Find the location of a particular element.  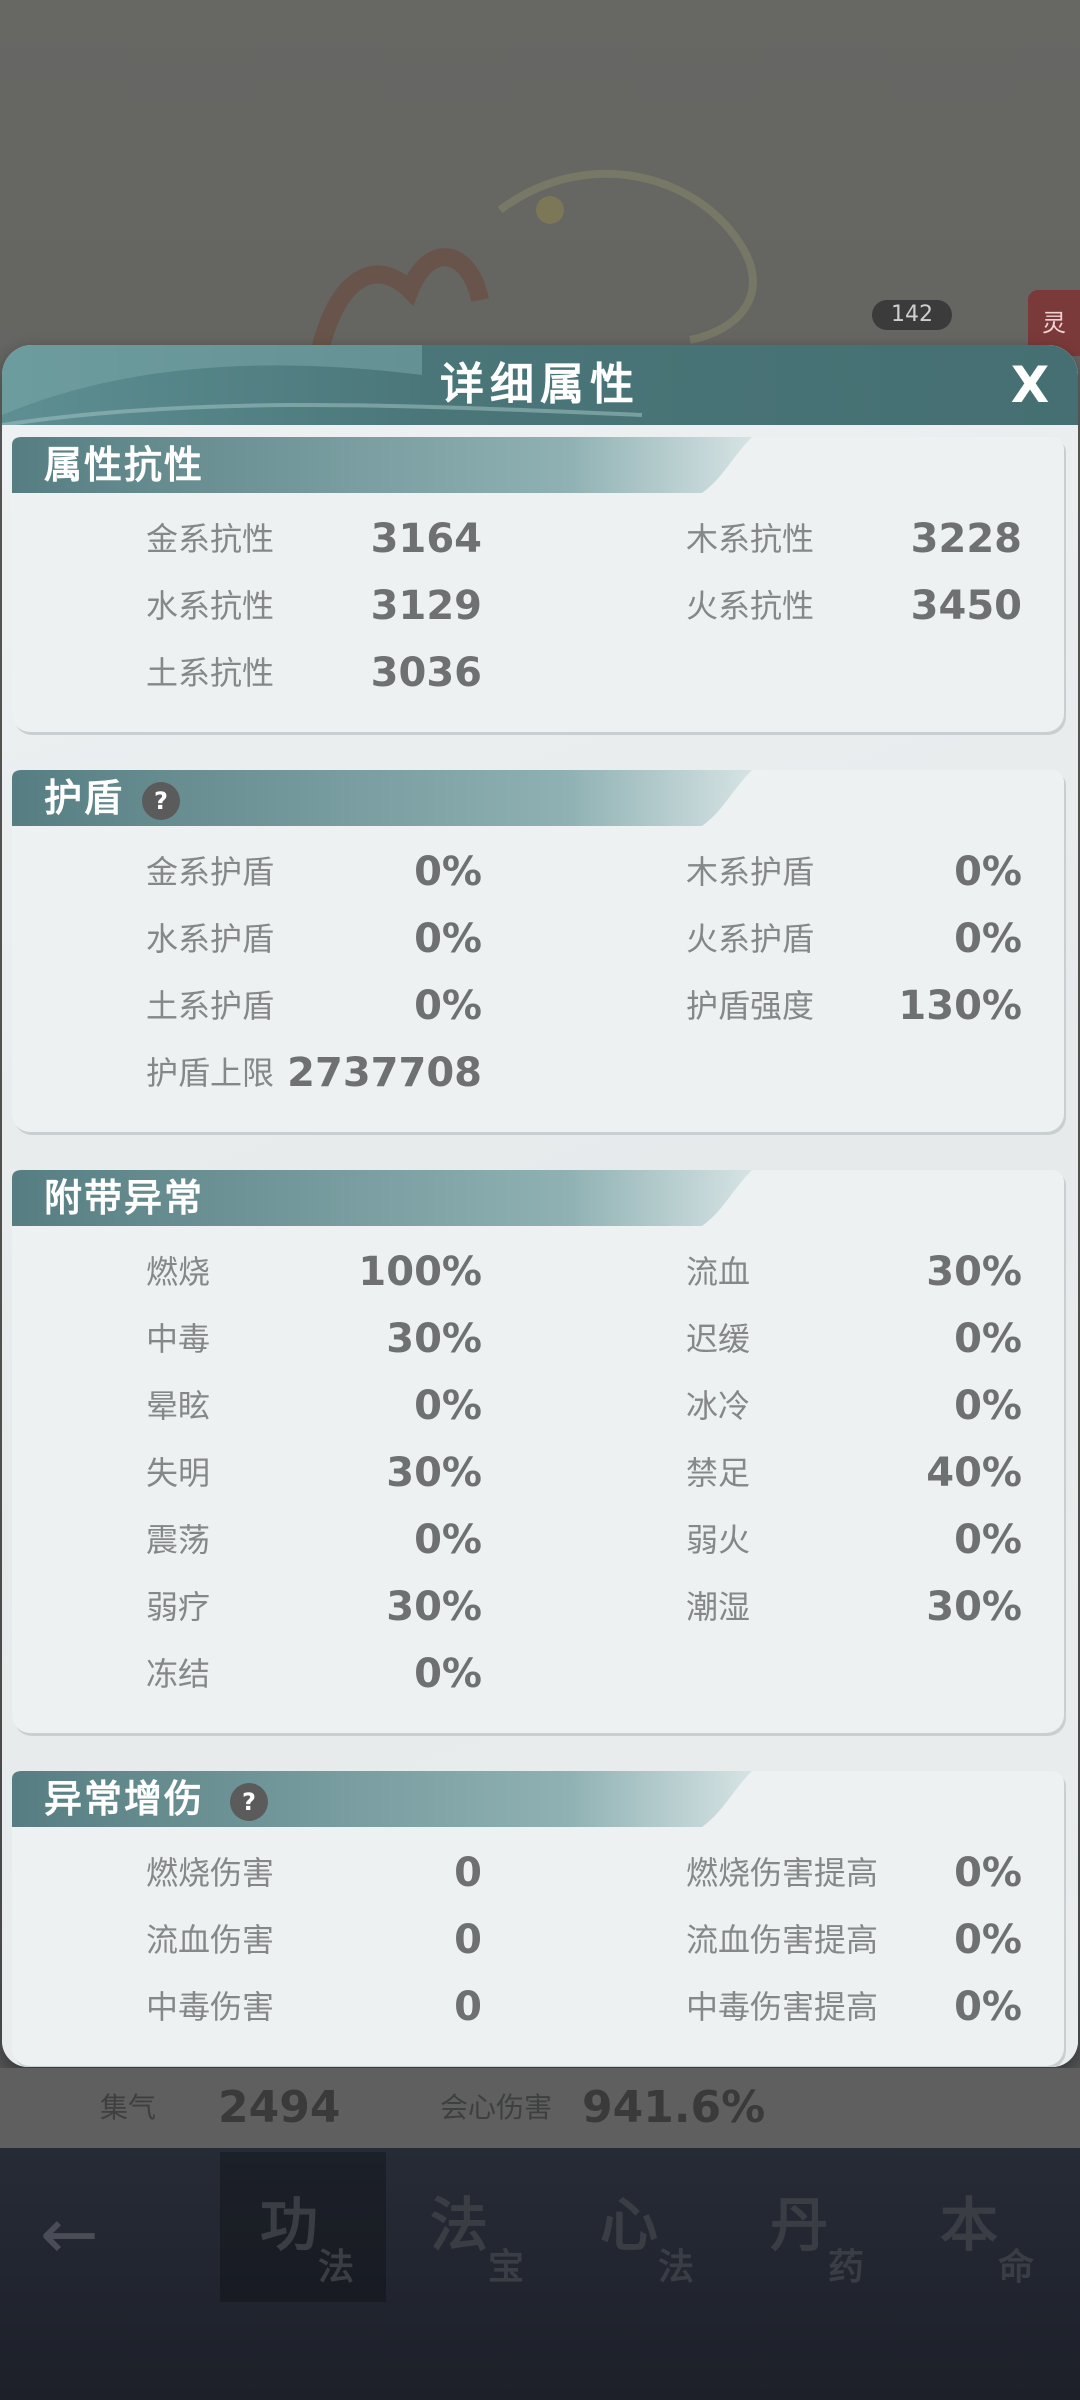

stat-value: 3228 is located at coordinates (966, 539).